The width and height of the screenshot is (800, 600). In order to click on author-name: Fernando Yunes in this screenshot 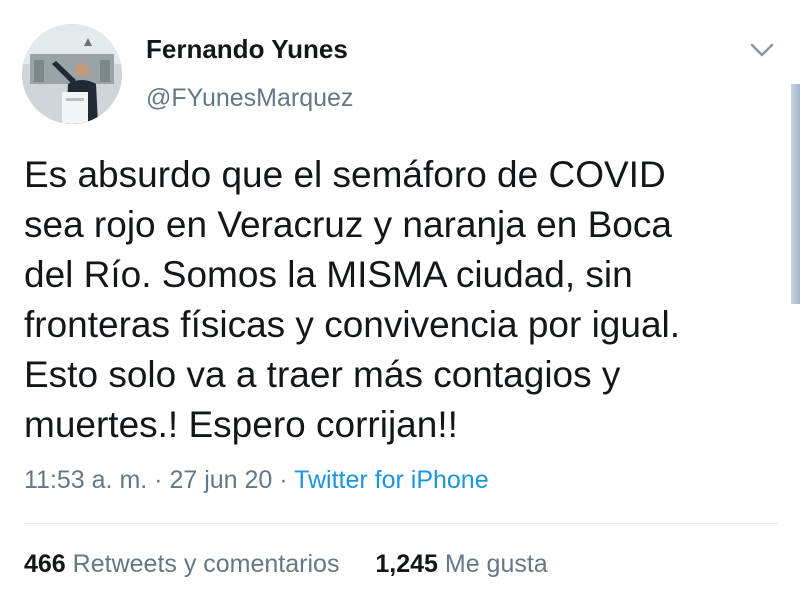, I will do `click(247, 49)`.